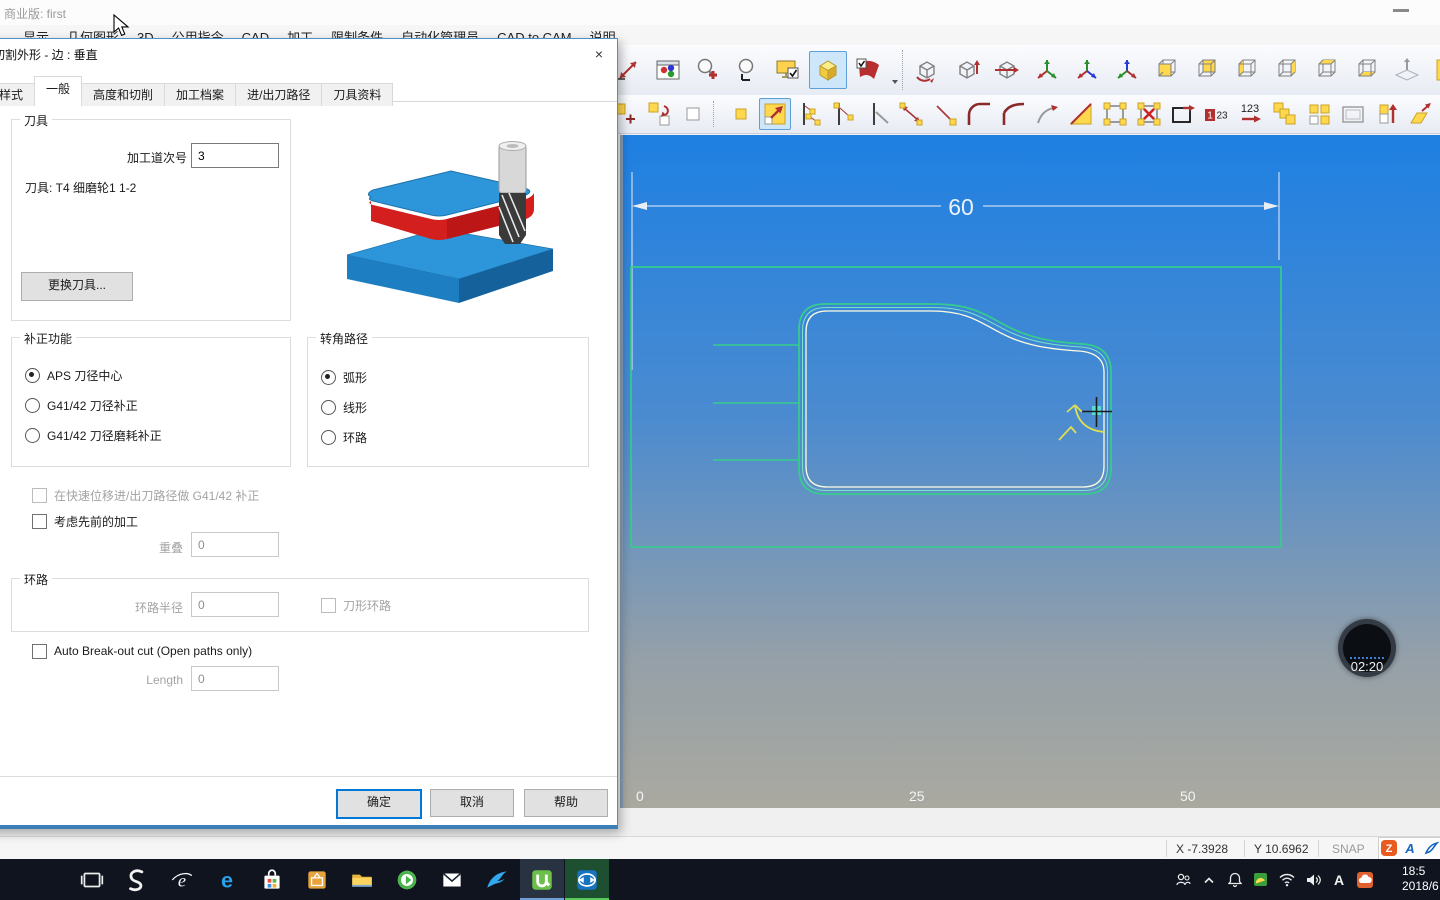 This screenshot has height=900, width=1440. What do you see at coordinates (1339, 880) in the screenshot?
I see `tray-ime-a-icon: A` at bounding box center [1339, 880].